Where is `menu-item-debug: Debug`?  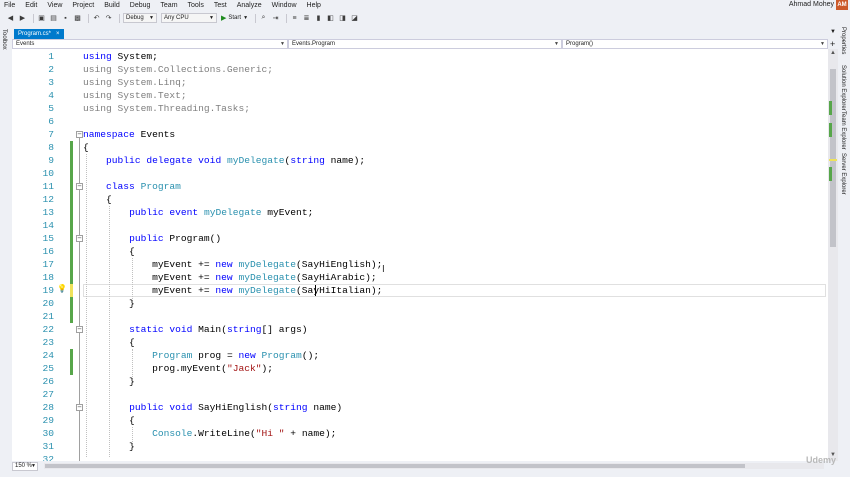 menu-item-debug: Debug is located at coordinates (140, 5).